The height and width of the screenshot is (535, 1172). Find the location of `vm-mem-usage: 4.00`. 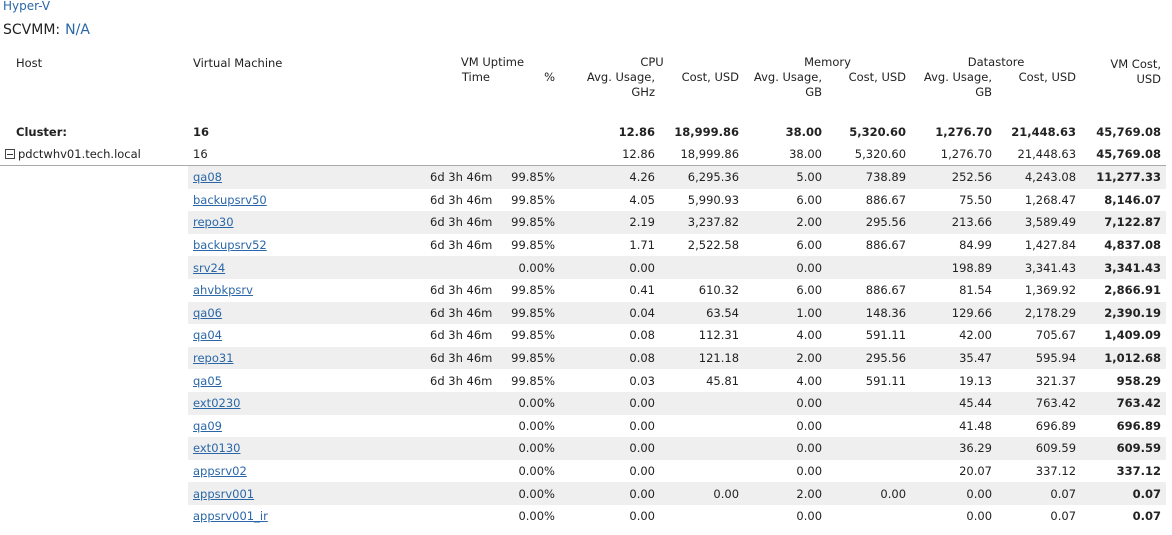

vm-mem-usage: 4.00 is located at coordinates (809, 380).